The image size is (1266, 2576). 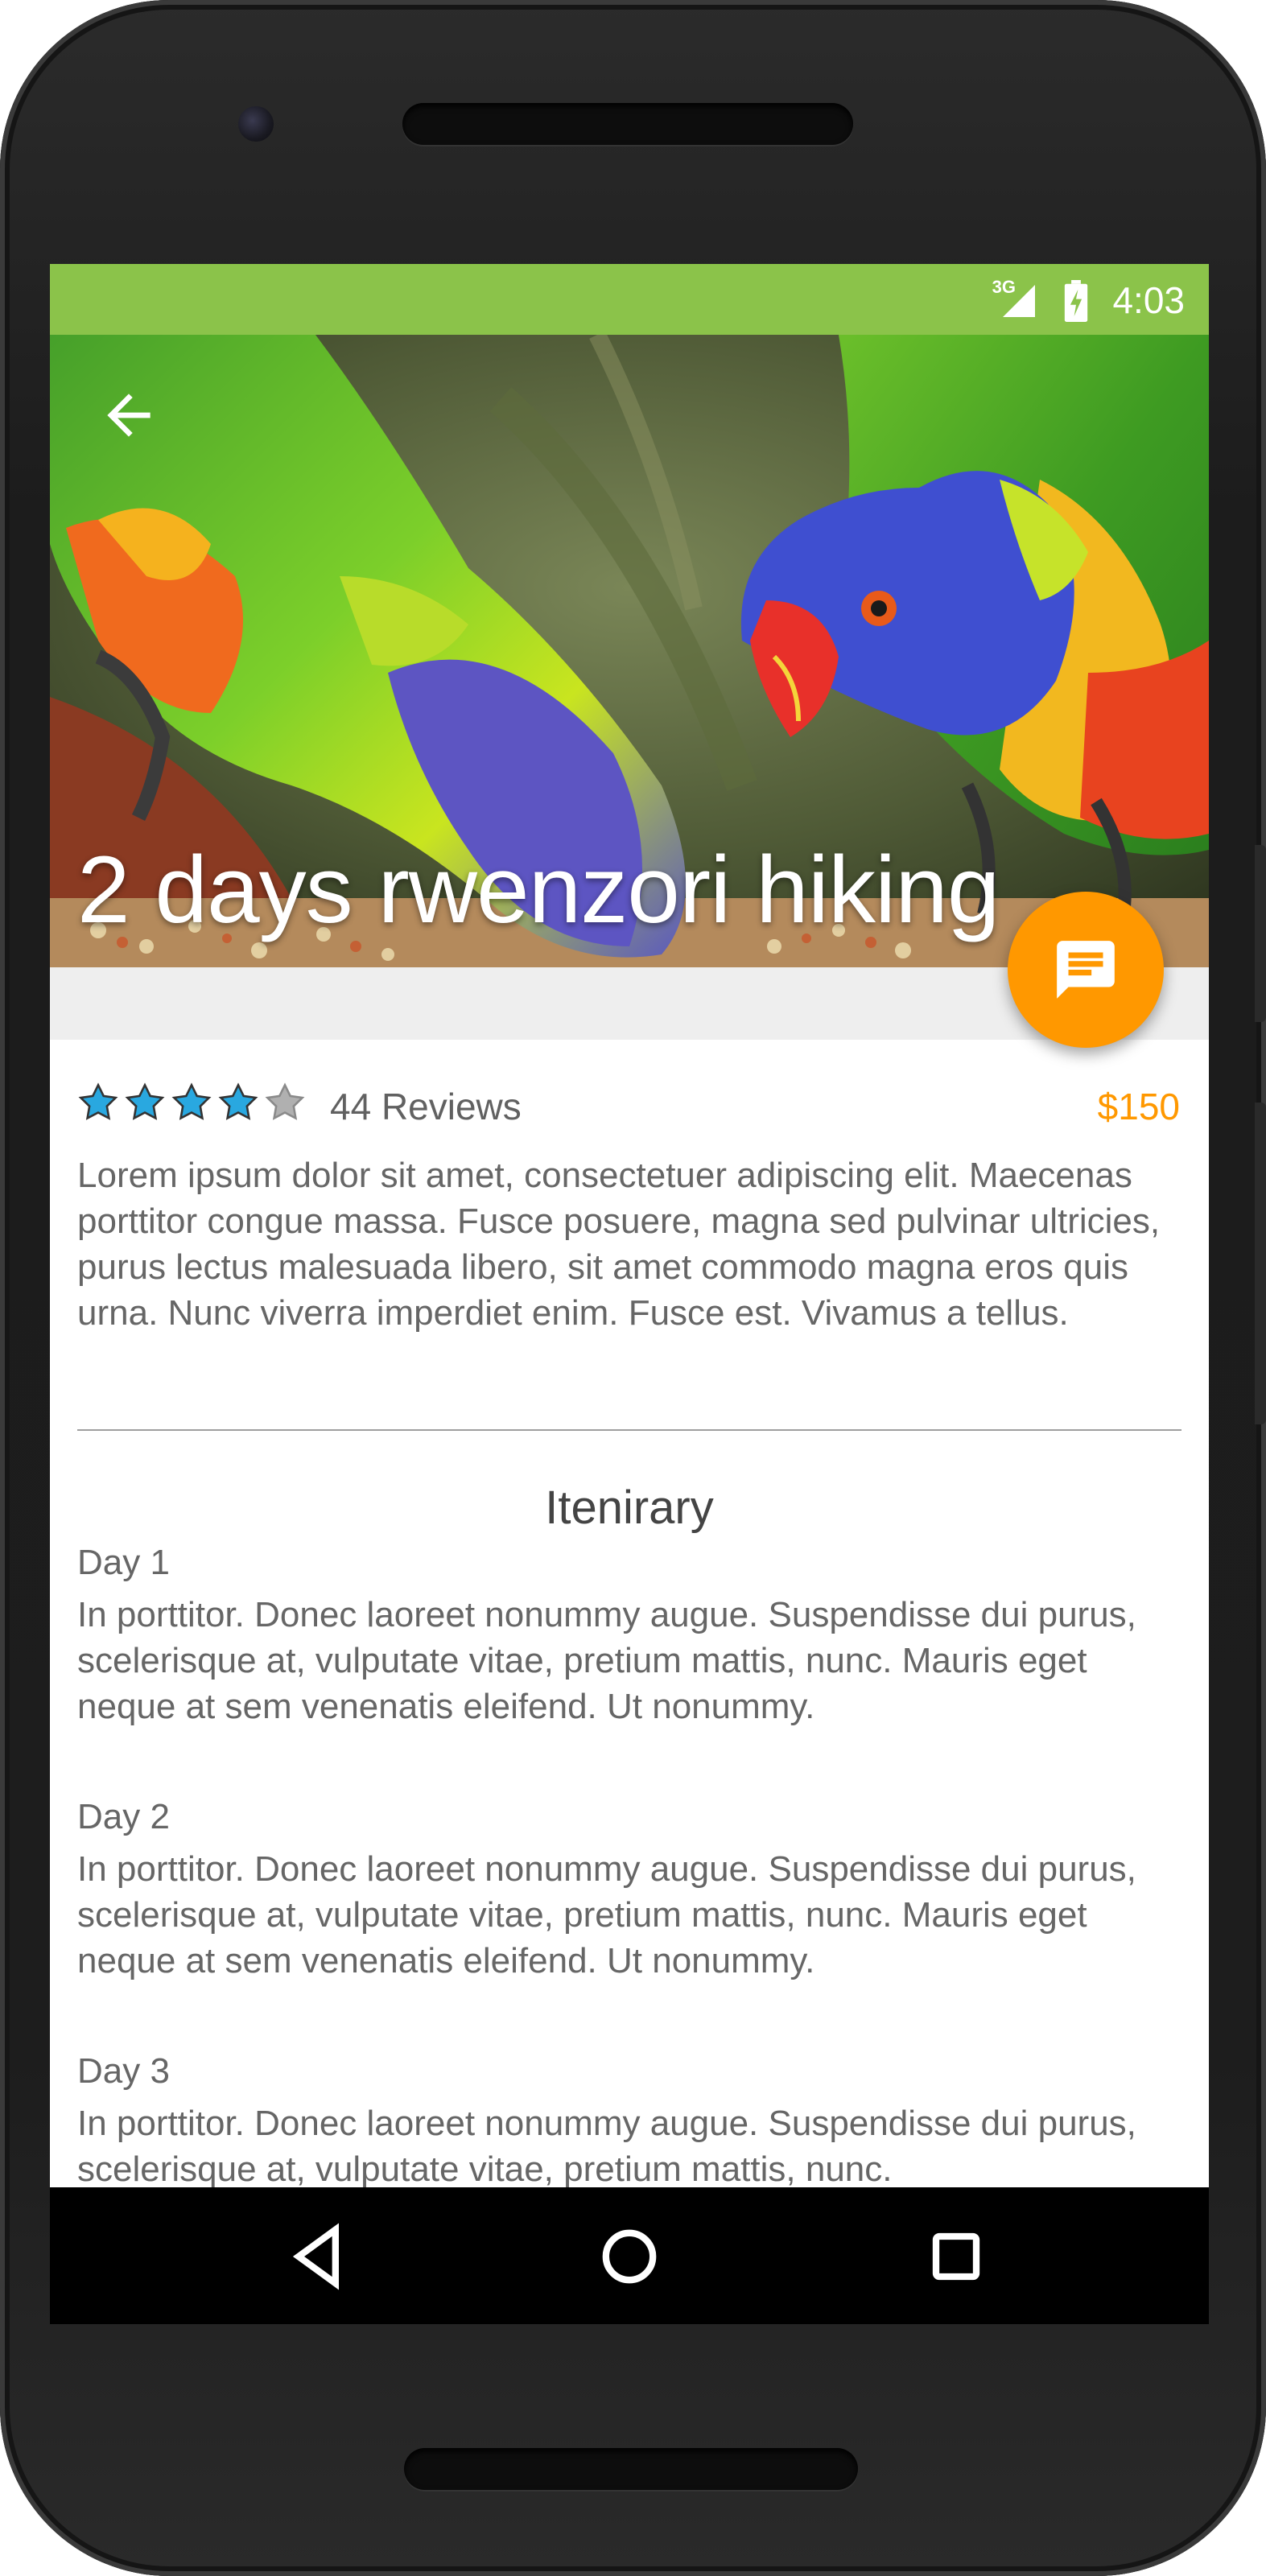 What do you see at coordinates (629, 1508) in the screenshot?
I see `itinerary-title: Itenirary` at bounding box center [629, 1508].